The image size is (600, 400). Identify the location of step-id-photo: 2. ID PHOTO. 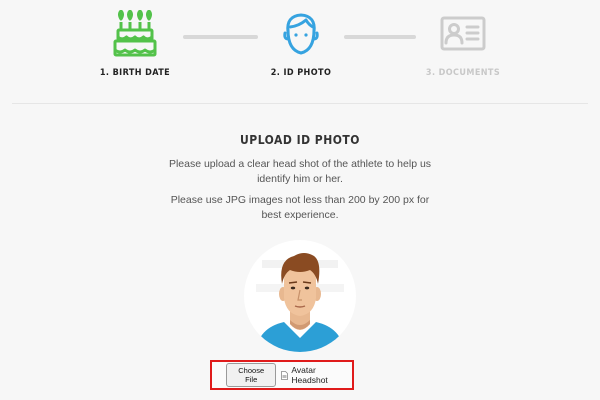
(301, 44).